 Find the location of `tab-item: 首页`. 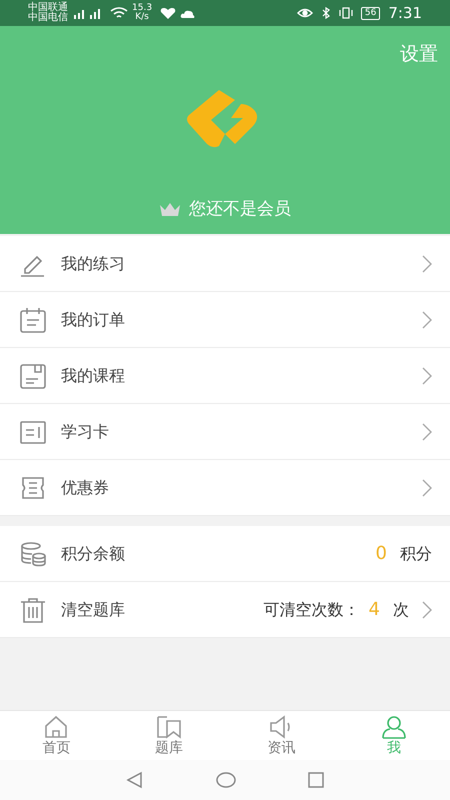

tab-item: 首页 is located at coordinates (56, 735).